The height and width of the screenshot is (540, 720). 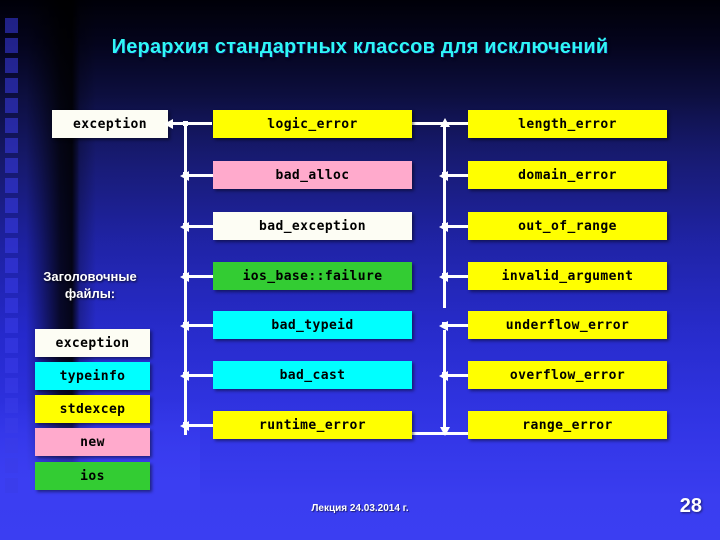 I want to click on class-box-label: out_of_range, so click(x=567, y=226).